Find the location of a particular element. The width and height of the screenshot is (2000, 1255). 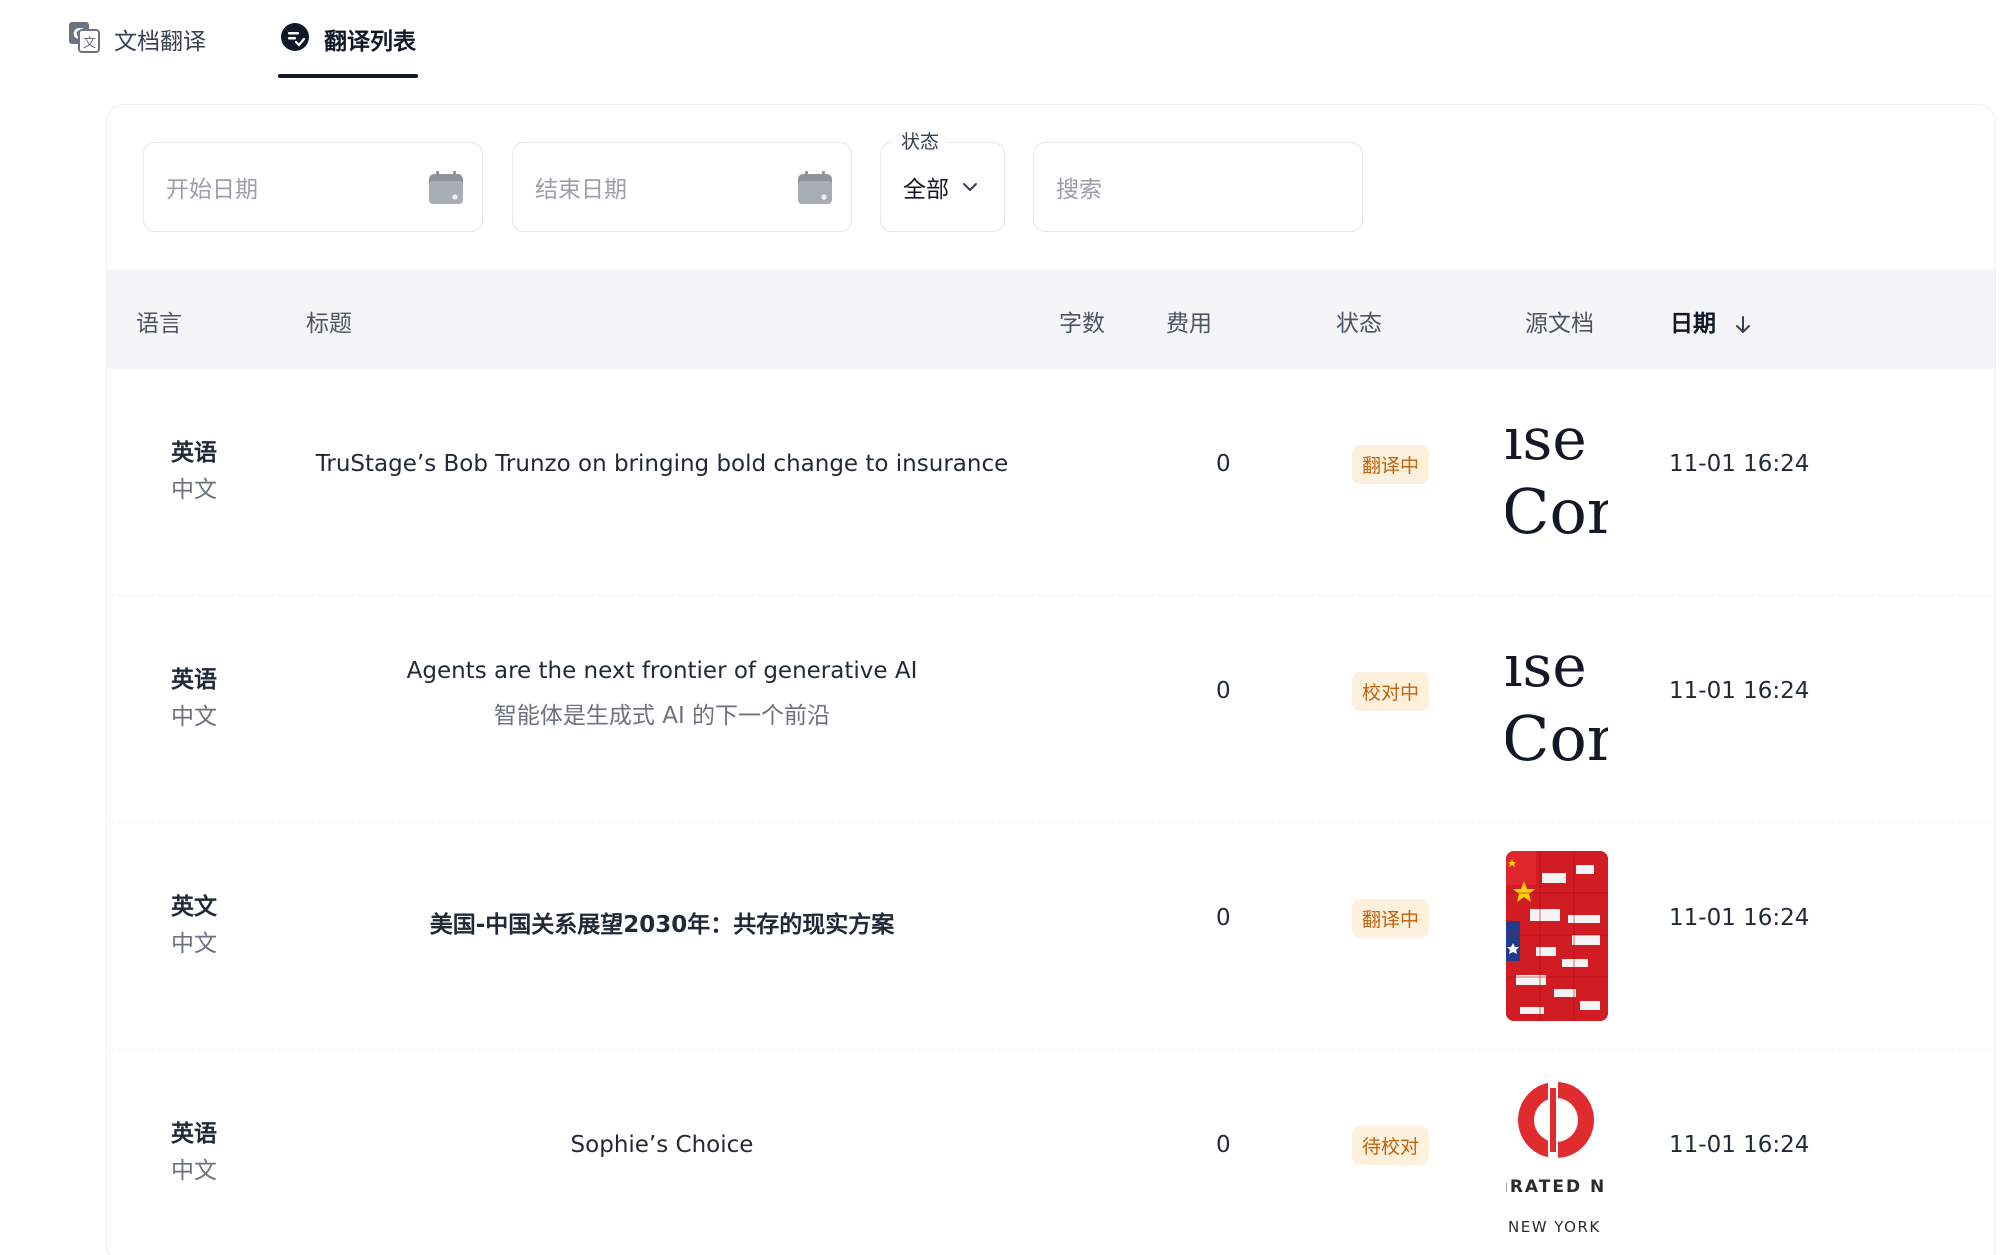

thumb-text-2: NEW YORK is located at coordinates (1554, 1227).